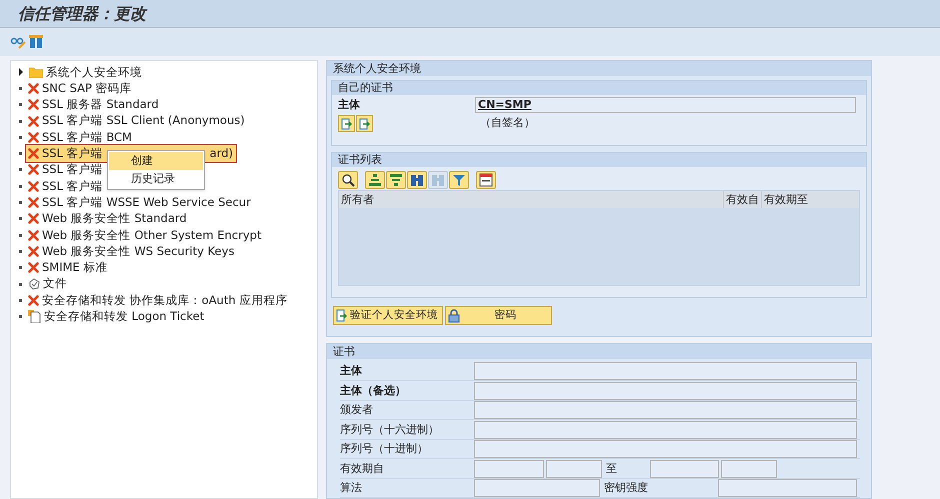 The width and height of the screenshot is (940, 499). What do you see at coordinates (351, 488) in the screenshot?
I see `field-label: 算法` at bounding box center [351, 488].